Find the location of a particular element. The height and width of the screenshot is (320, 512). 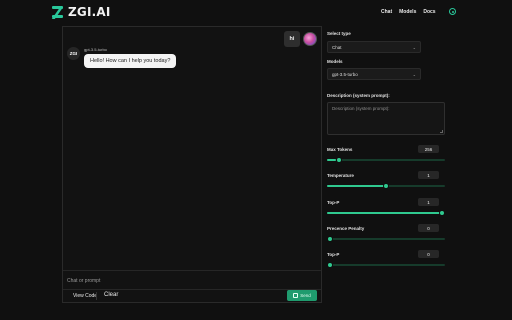

divider is located at coordinates (96, 296).